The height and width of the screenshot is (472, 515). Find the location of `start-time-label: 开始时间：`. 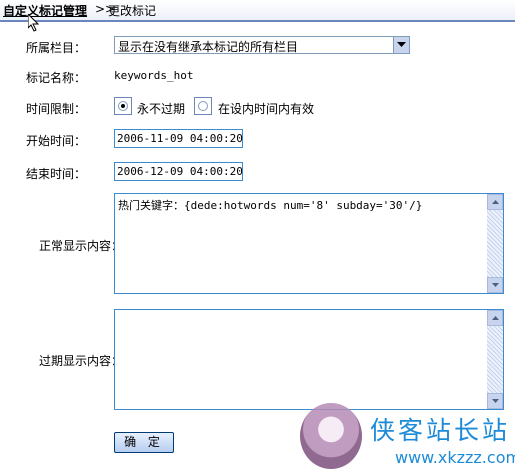

start-time-label: 开始时间： is located at coordinates (56, 141).